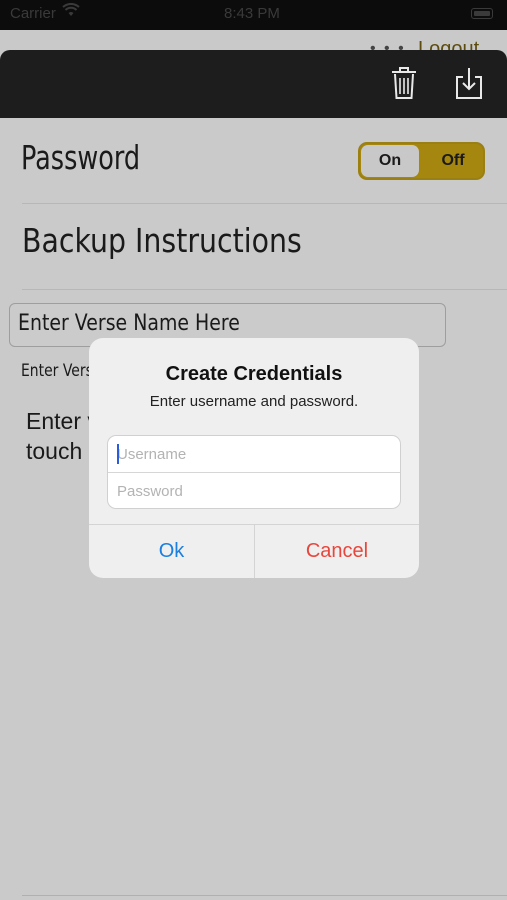 This screenshot has height=900, width=507. I want to click on password-field, so click(247, 490).